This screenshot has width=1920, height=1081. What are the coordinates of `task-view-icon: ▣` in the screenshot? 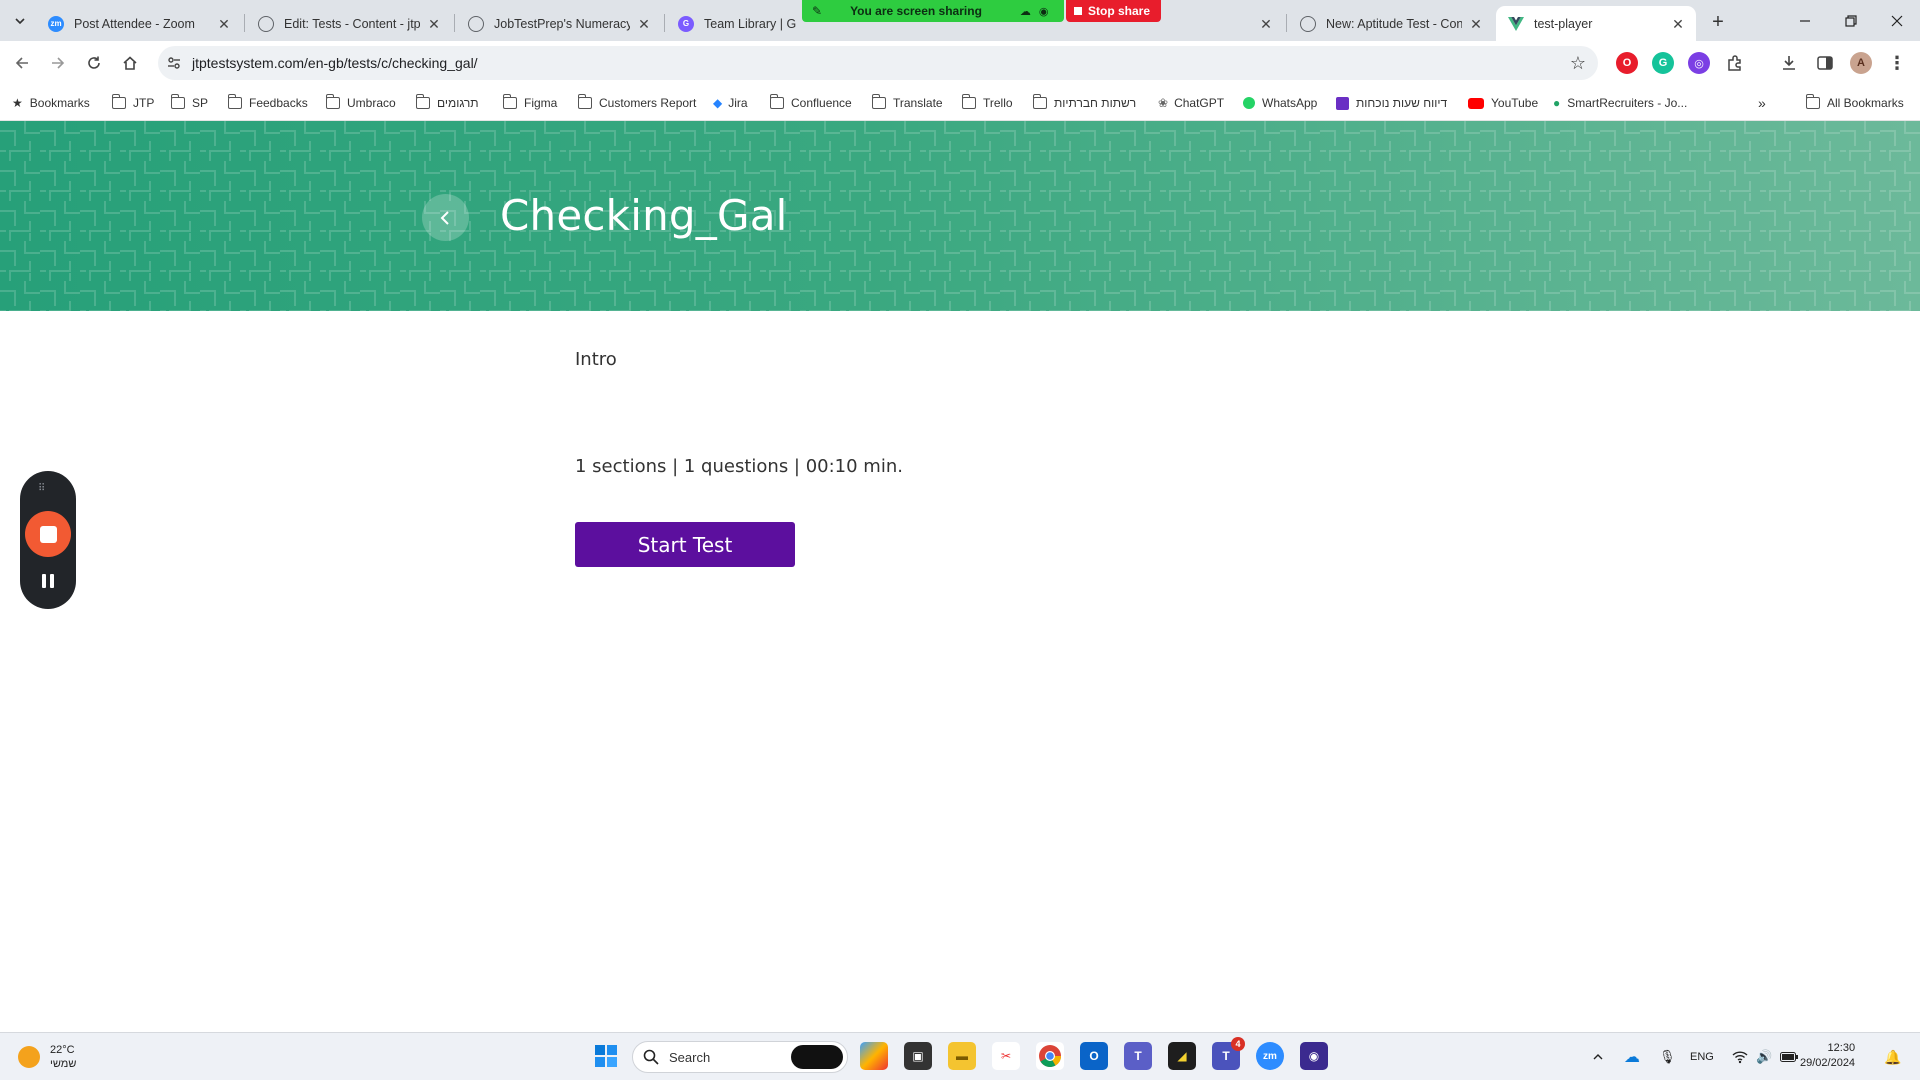 It's located at (918, 1056).